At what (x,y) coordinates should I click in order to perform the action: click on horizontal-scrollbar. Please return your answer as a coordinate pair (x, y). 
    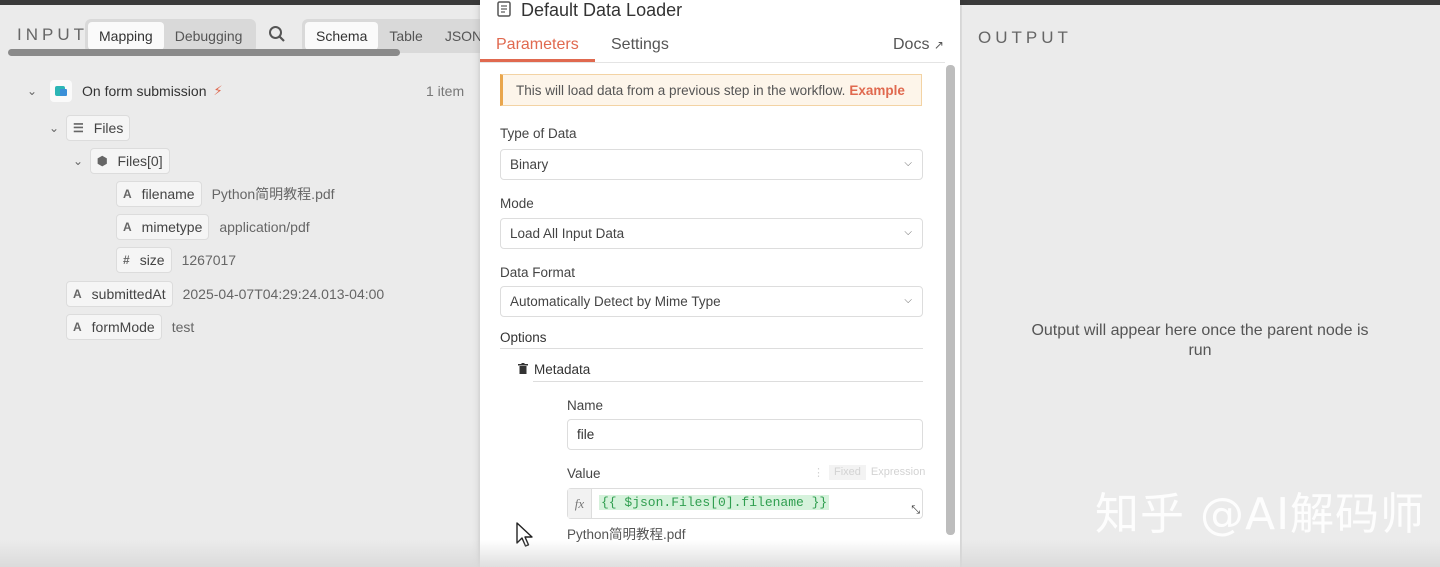
    Looking at the image, I should click on (204, 52).